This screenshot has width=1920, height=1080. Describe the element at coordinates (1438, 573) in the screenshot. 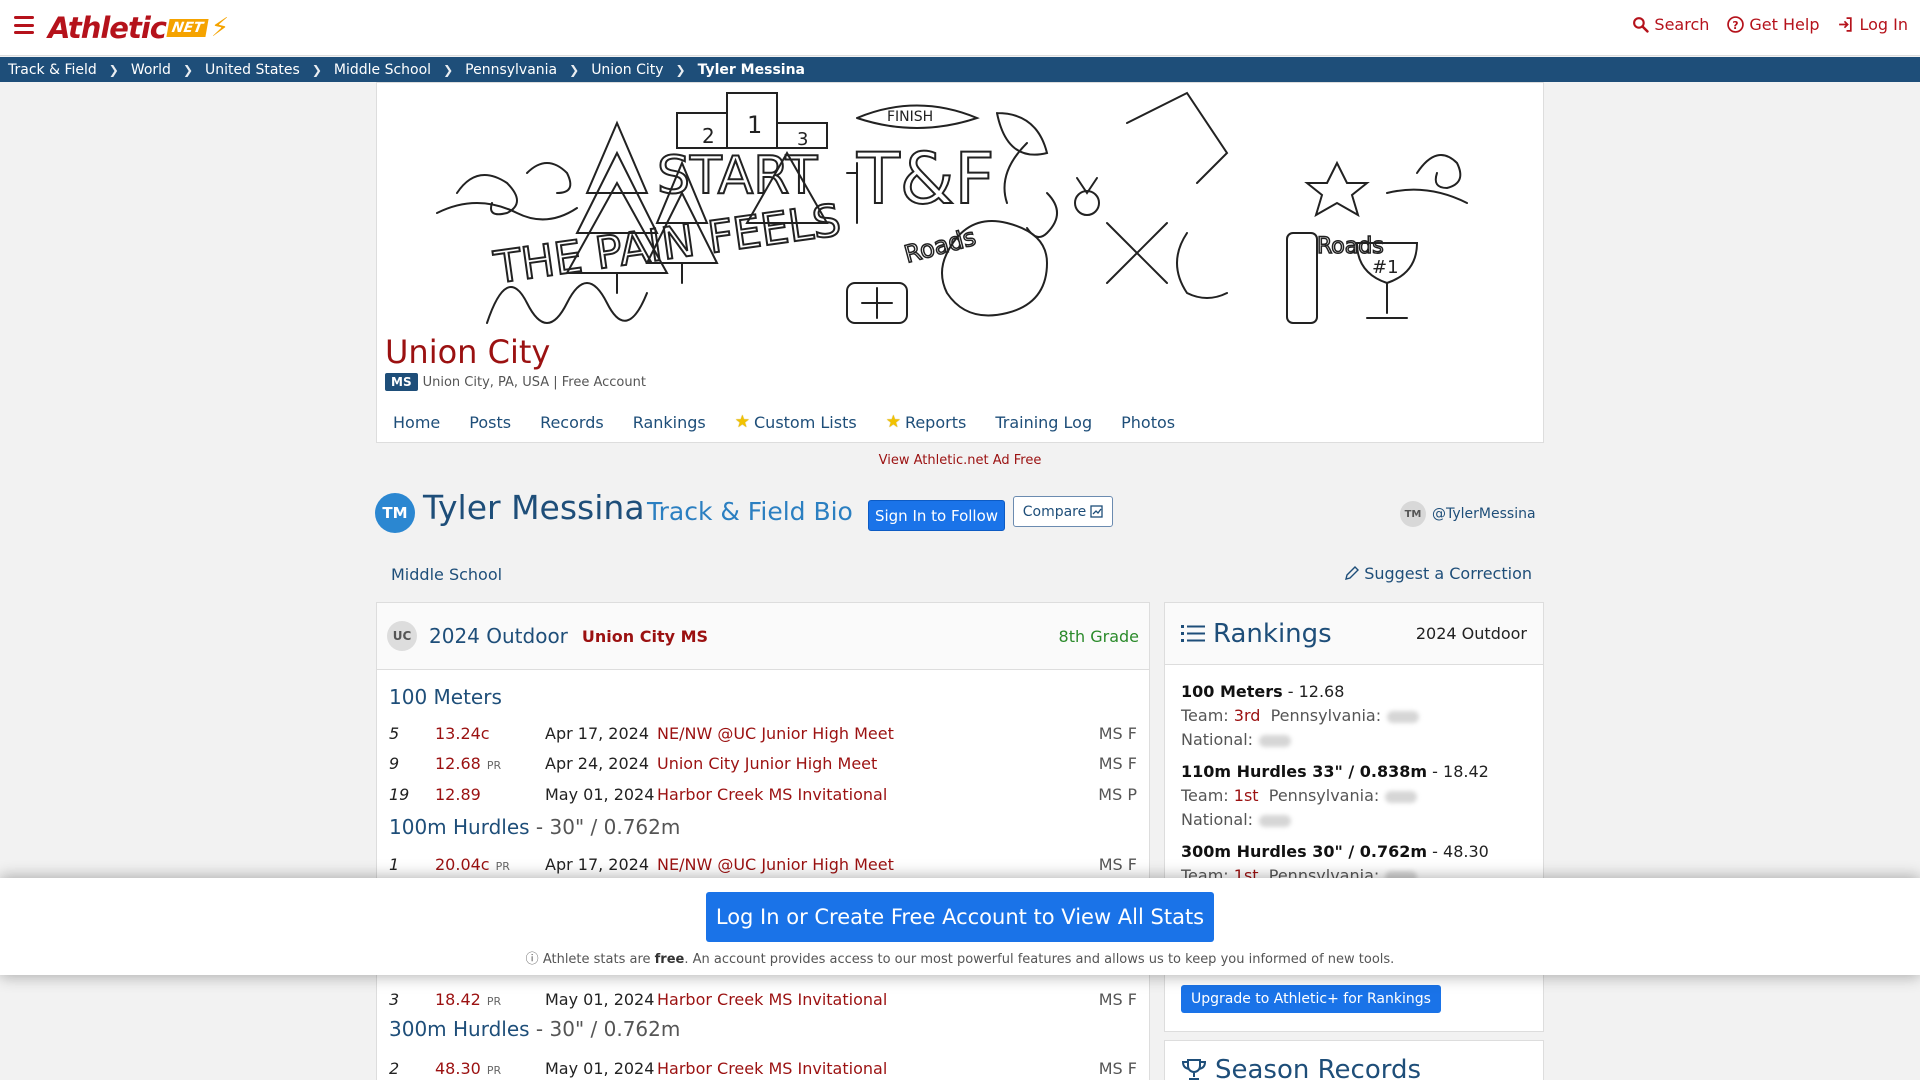

I see `suggest-correction-link: Suggest a Correction` at that location.